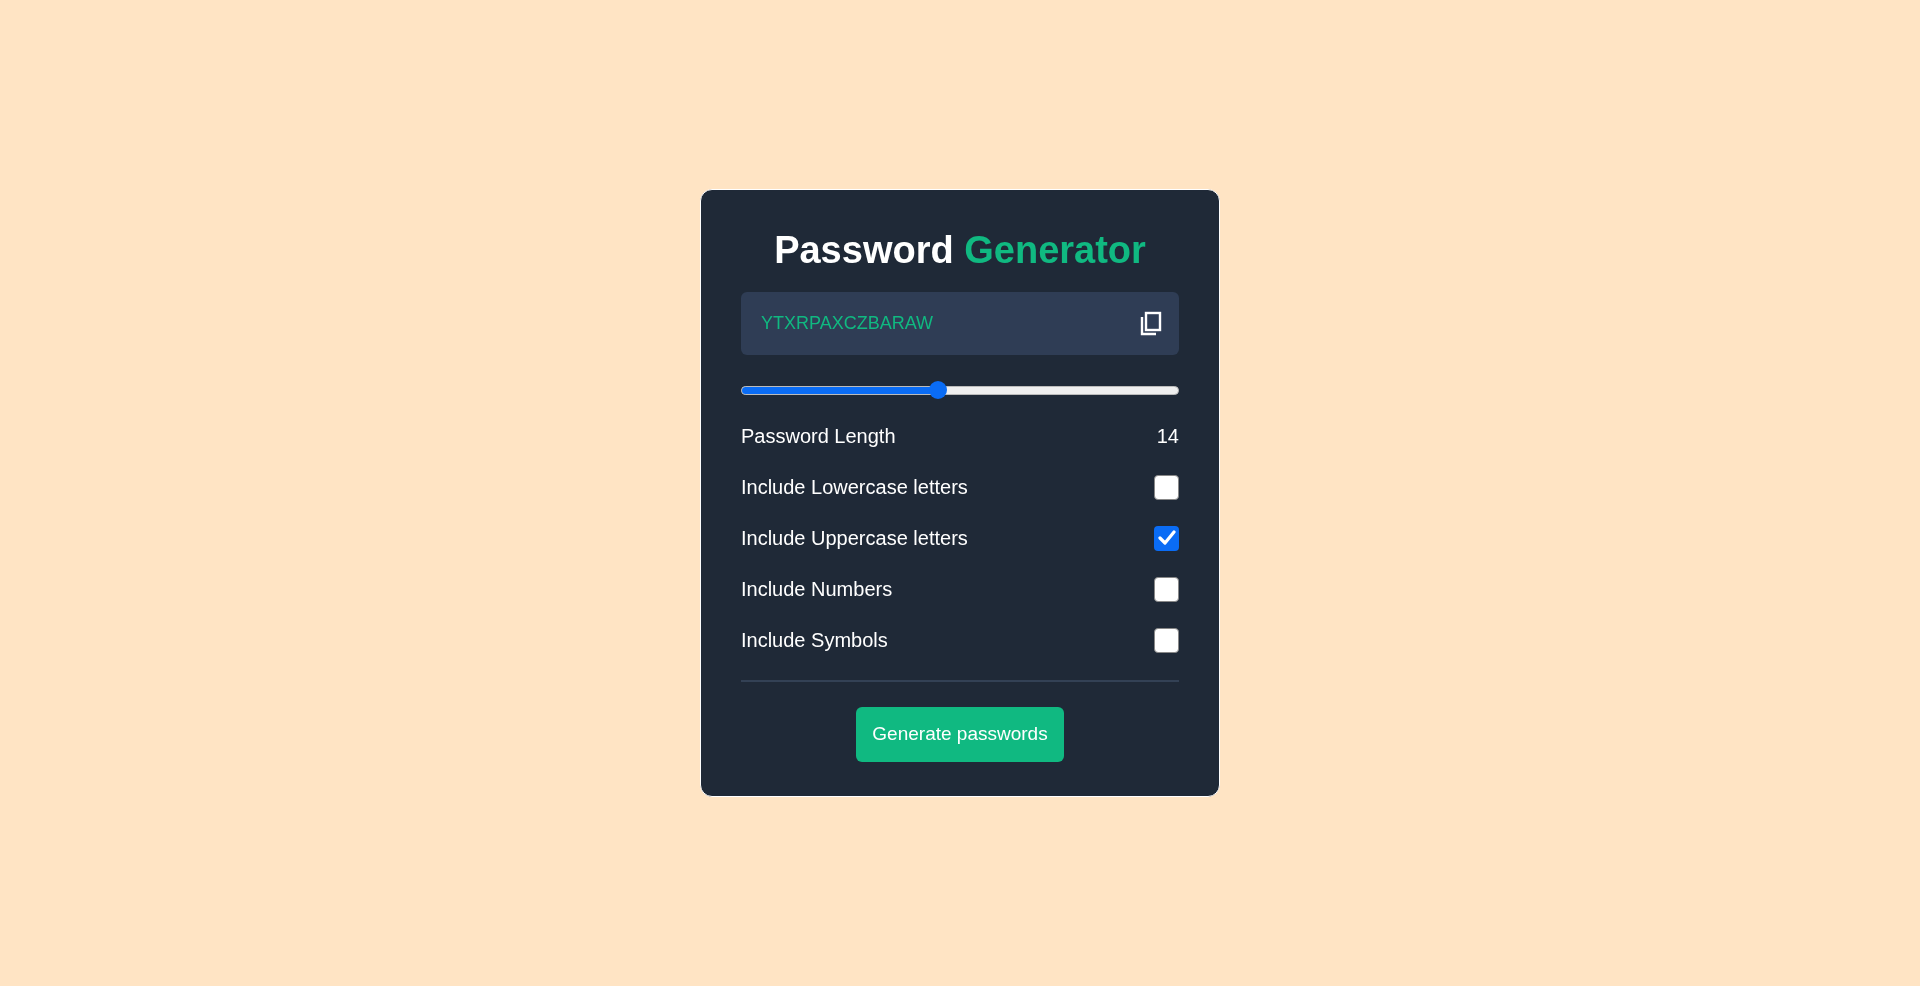  What do you see at coordinates (960, 390) in the screenshot?
I see `length-slider` at bounding box center [960, 390].